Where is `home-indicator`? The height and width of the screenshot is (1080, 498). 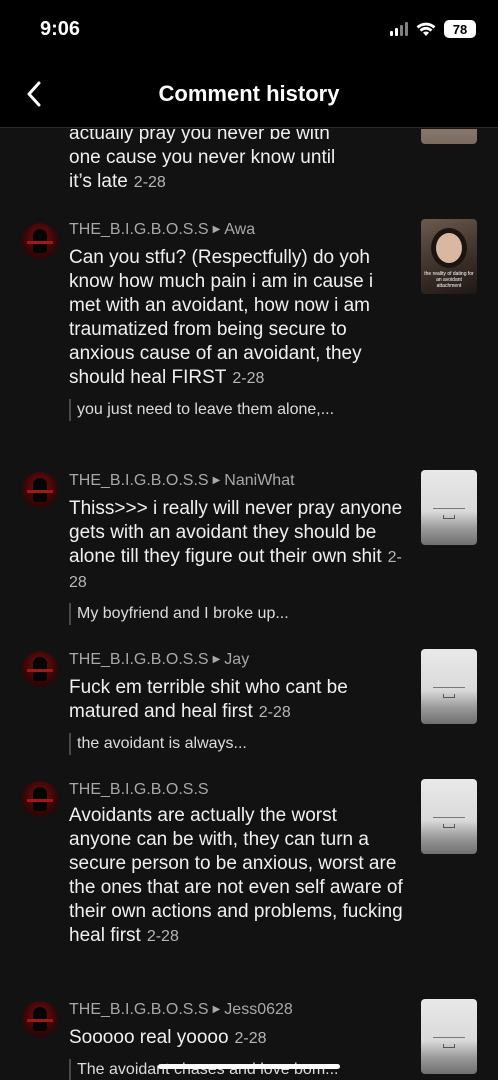 home-indicator is located at coordinates (249, 1066).